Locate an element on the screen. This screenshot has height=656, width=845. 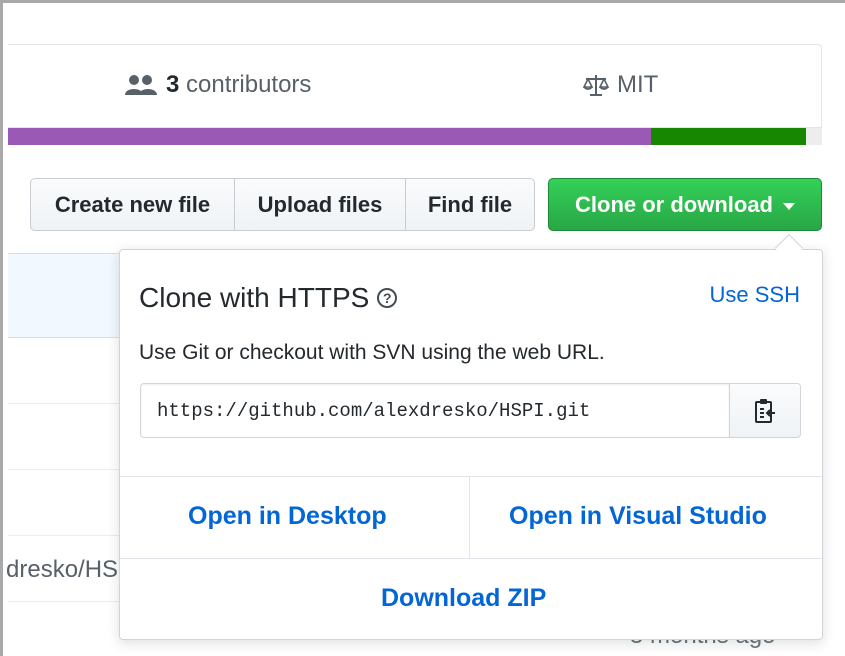
language-bar is located at coordinates (415, 136).